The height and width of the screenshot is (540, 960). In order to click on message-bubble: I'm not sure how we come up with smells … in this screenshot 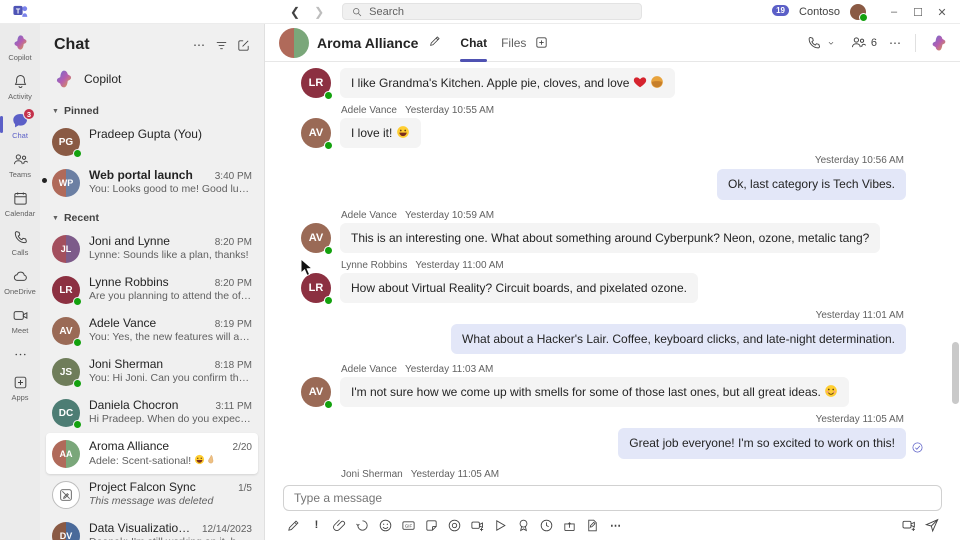, I will do `click(595, 392)`.